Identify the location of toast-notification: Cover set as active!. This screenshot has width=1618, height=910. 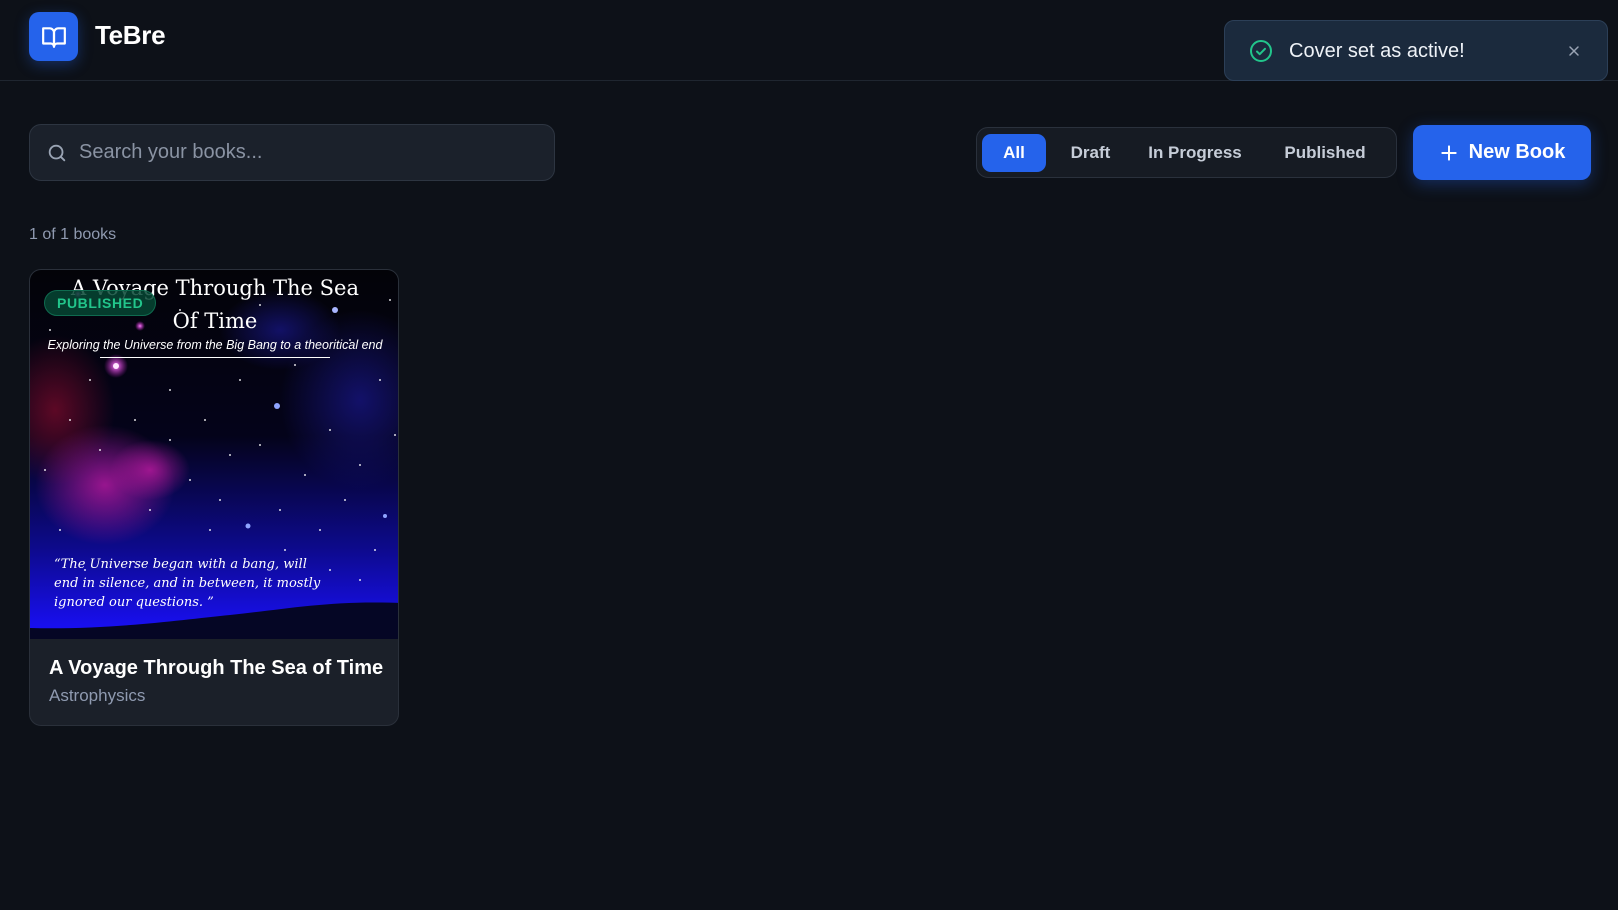
(1416, 50).